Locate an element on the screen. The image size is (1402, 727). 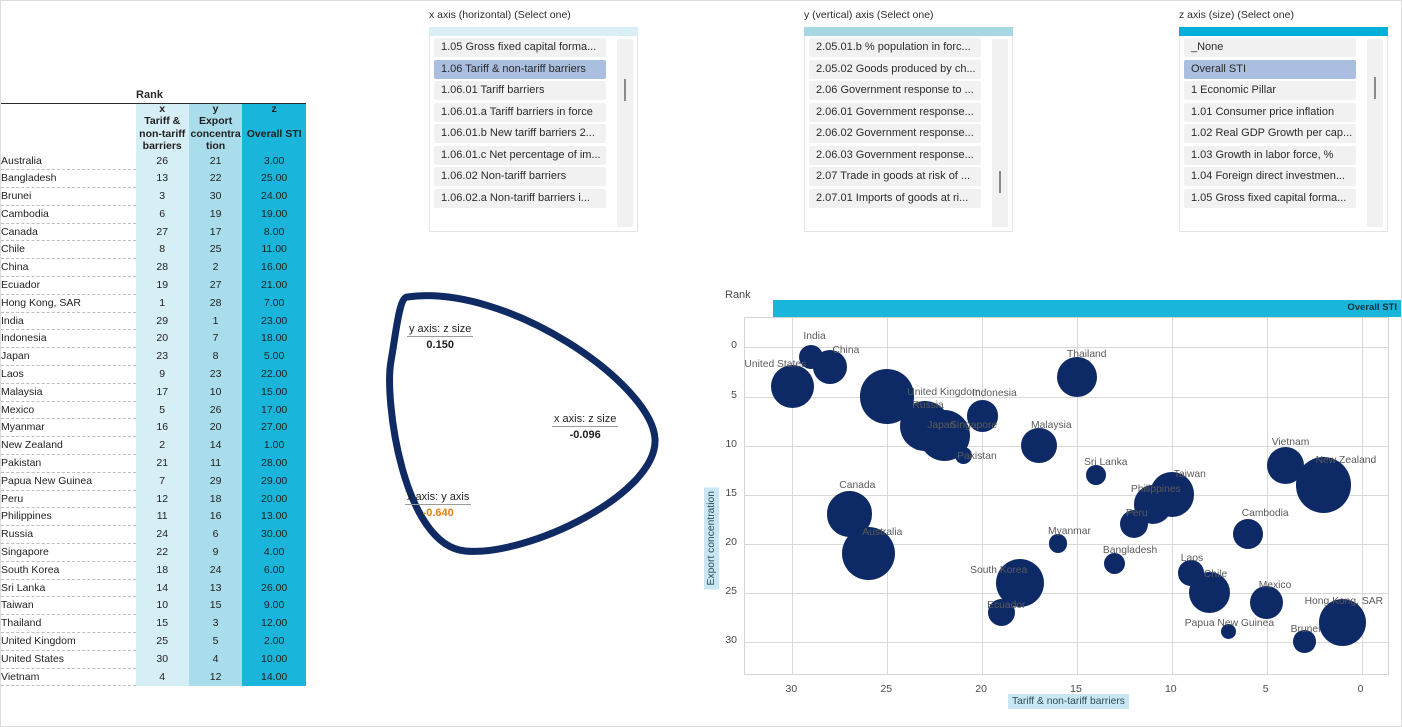
x-axis-tick: 20 is located at coordinates (981, 689).